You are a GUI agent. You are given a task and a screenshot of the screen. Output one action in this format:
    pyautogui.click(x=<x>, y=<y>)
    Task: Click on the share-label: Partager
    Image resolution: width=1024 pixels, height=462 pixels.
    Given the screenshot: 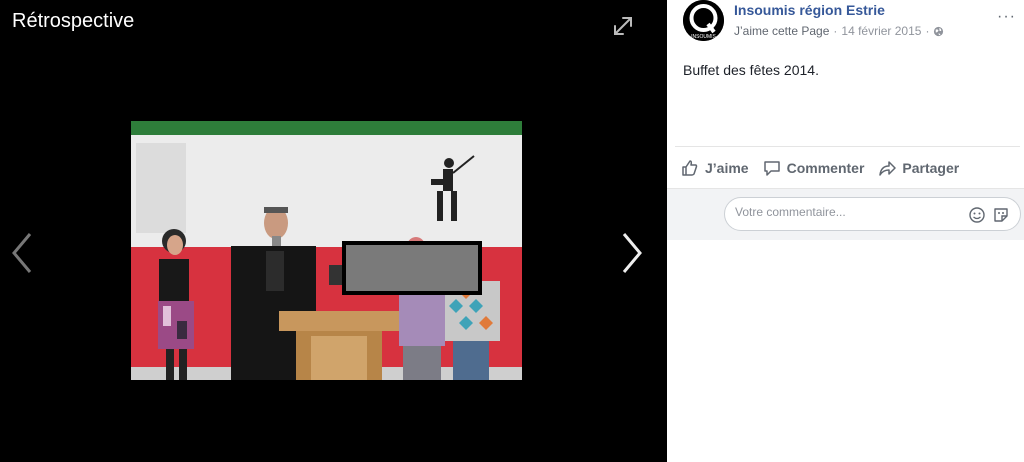 What is the action you would take?
    pyautogui.click(x=931, y=167)
    